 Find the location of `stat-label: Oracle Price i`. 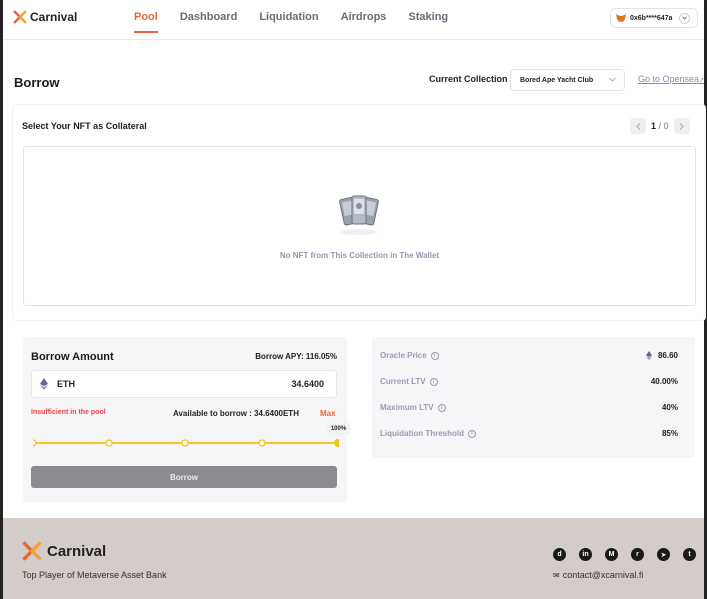

stat-label: Oracle Price i is located at coordinates (409, 355).